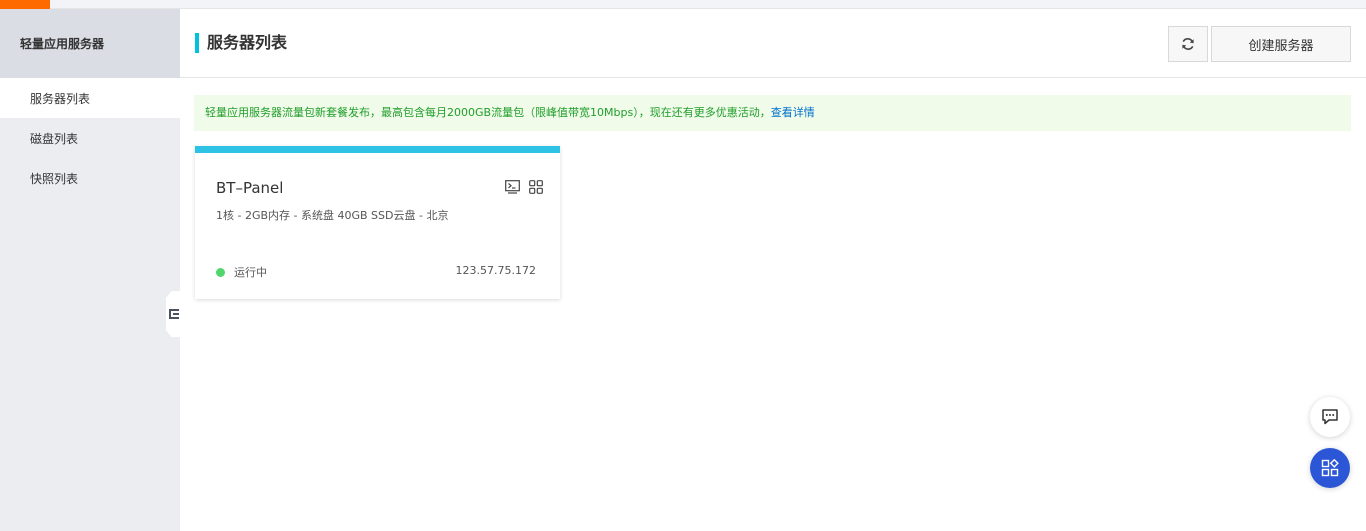 Image resolution: width=1366 pixels, height=531 pixels. I want to click on apps-button, so click(535, 186).